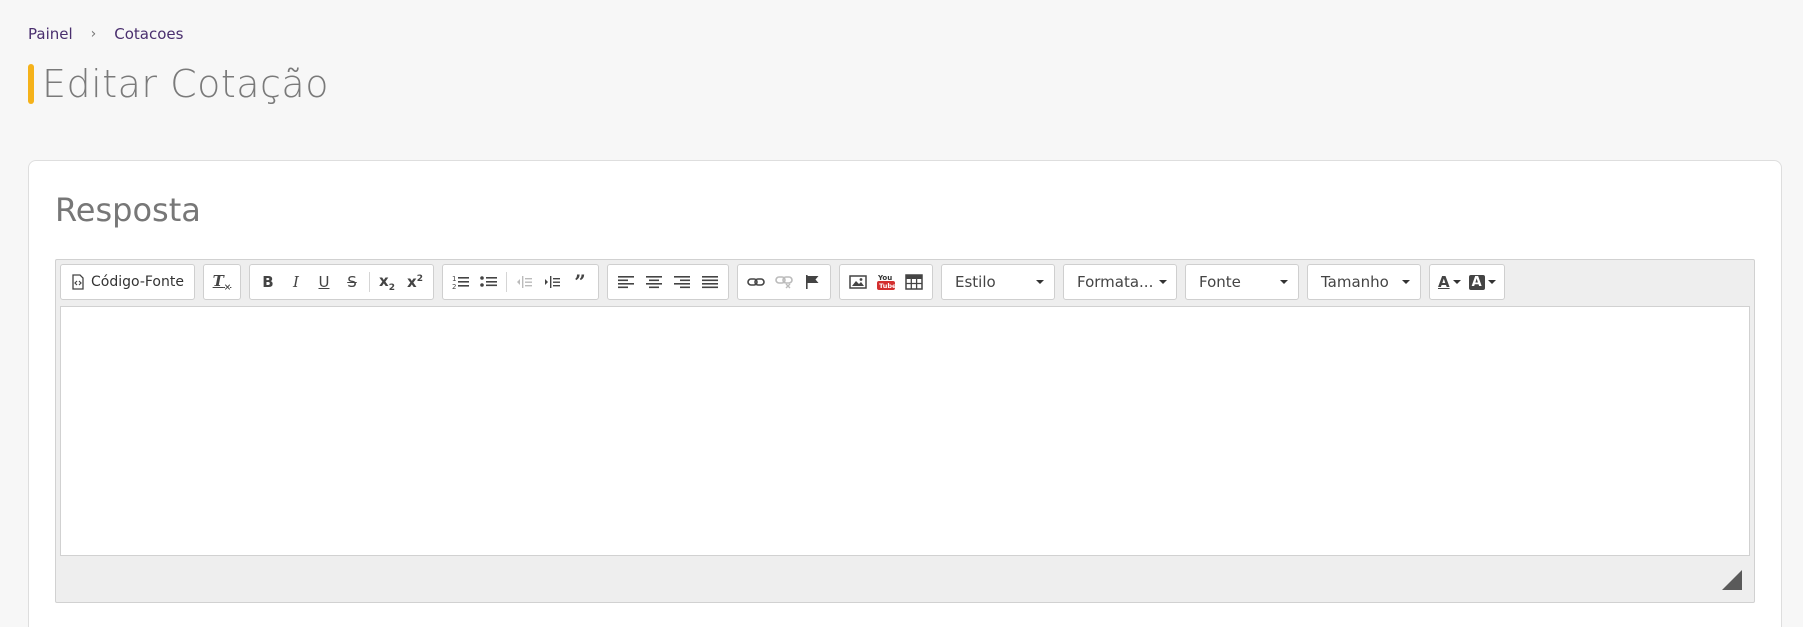 This screenshot has height=627, width=1803. I want to click on unlink-icon, so click(784, 282).